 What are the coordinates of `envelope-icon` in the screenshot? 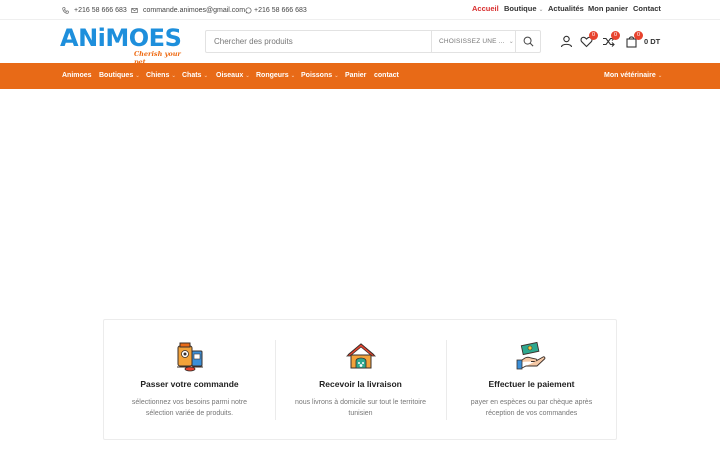 It's located at (134, 10).